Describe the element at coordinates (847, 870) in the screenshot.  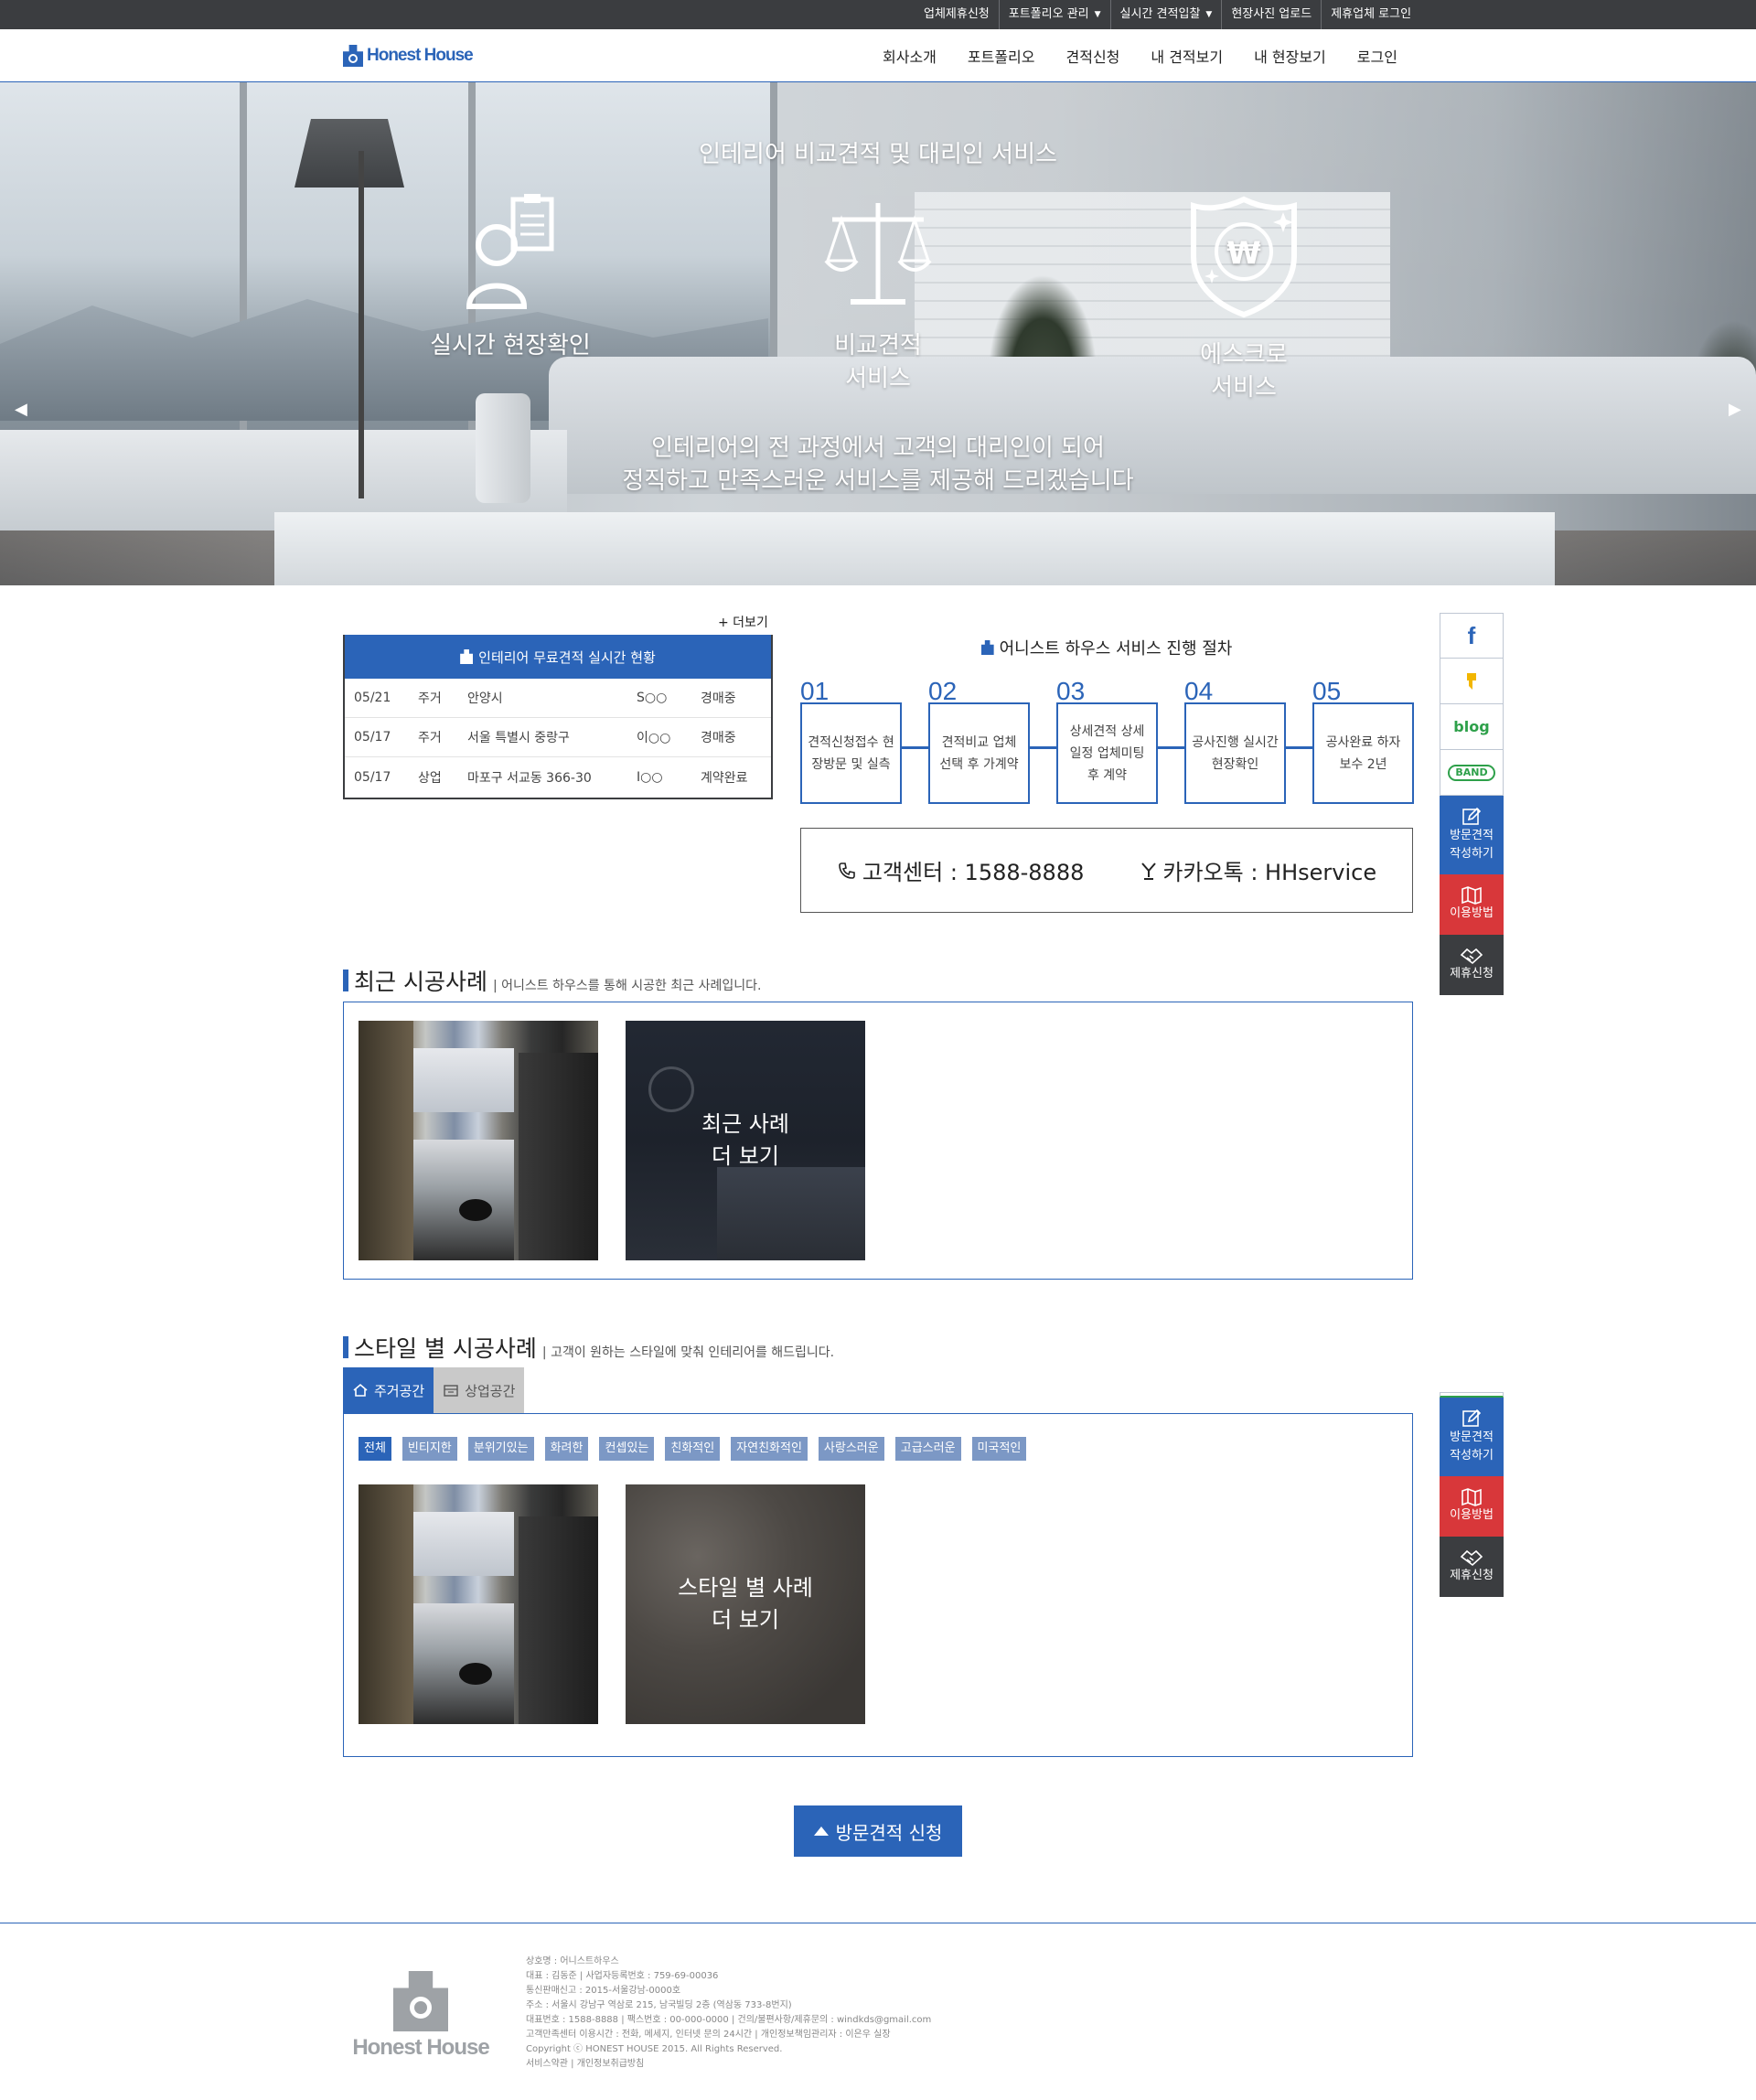
I see `phone-icon` at that location.